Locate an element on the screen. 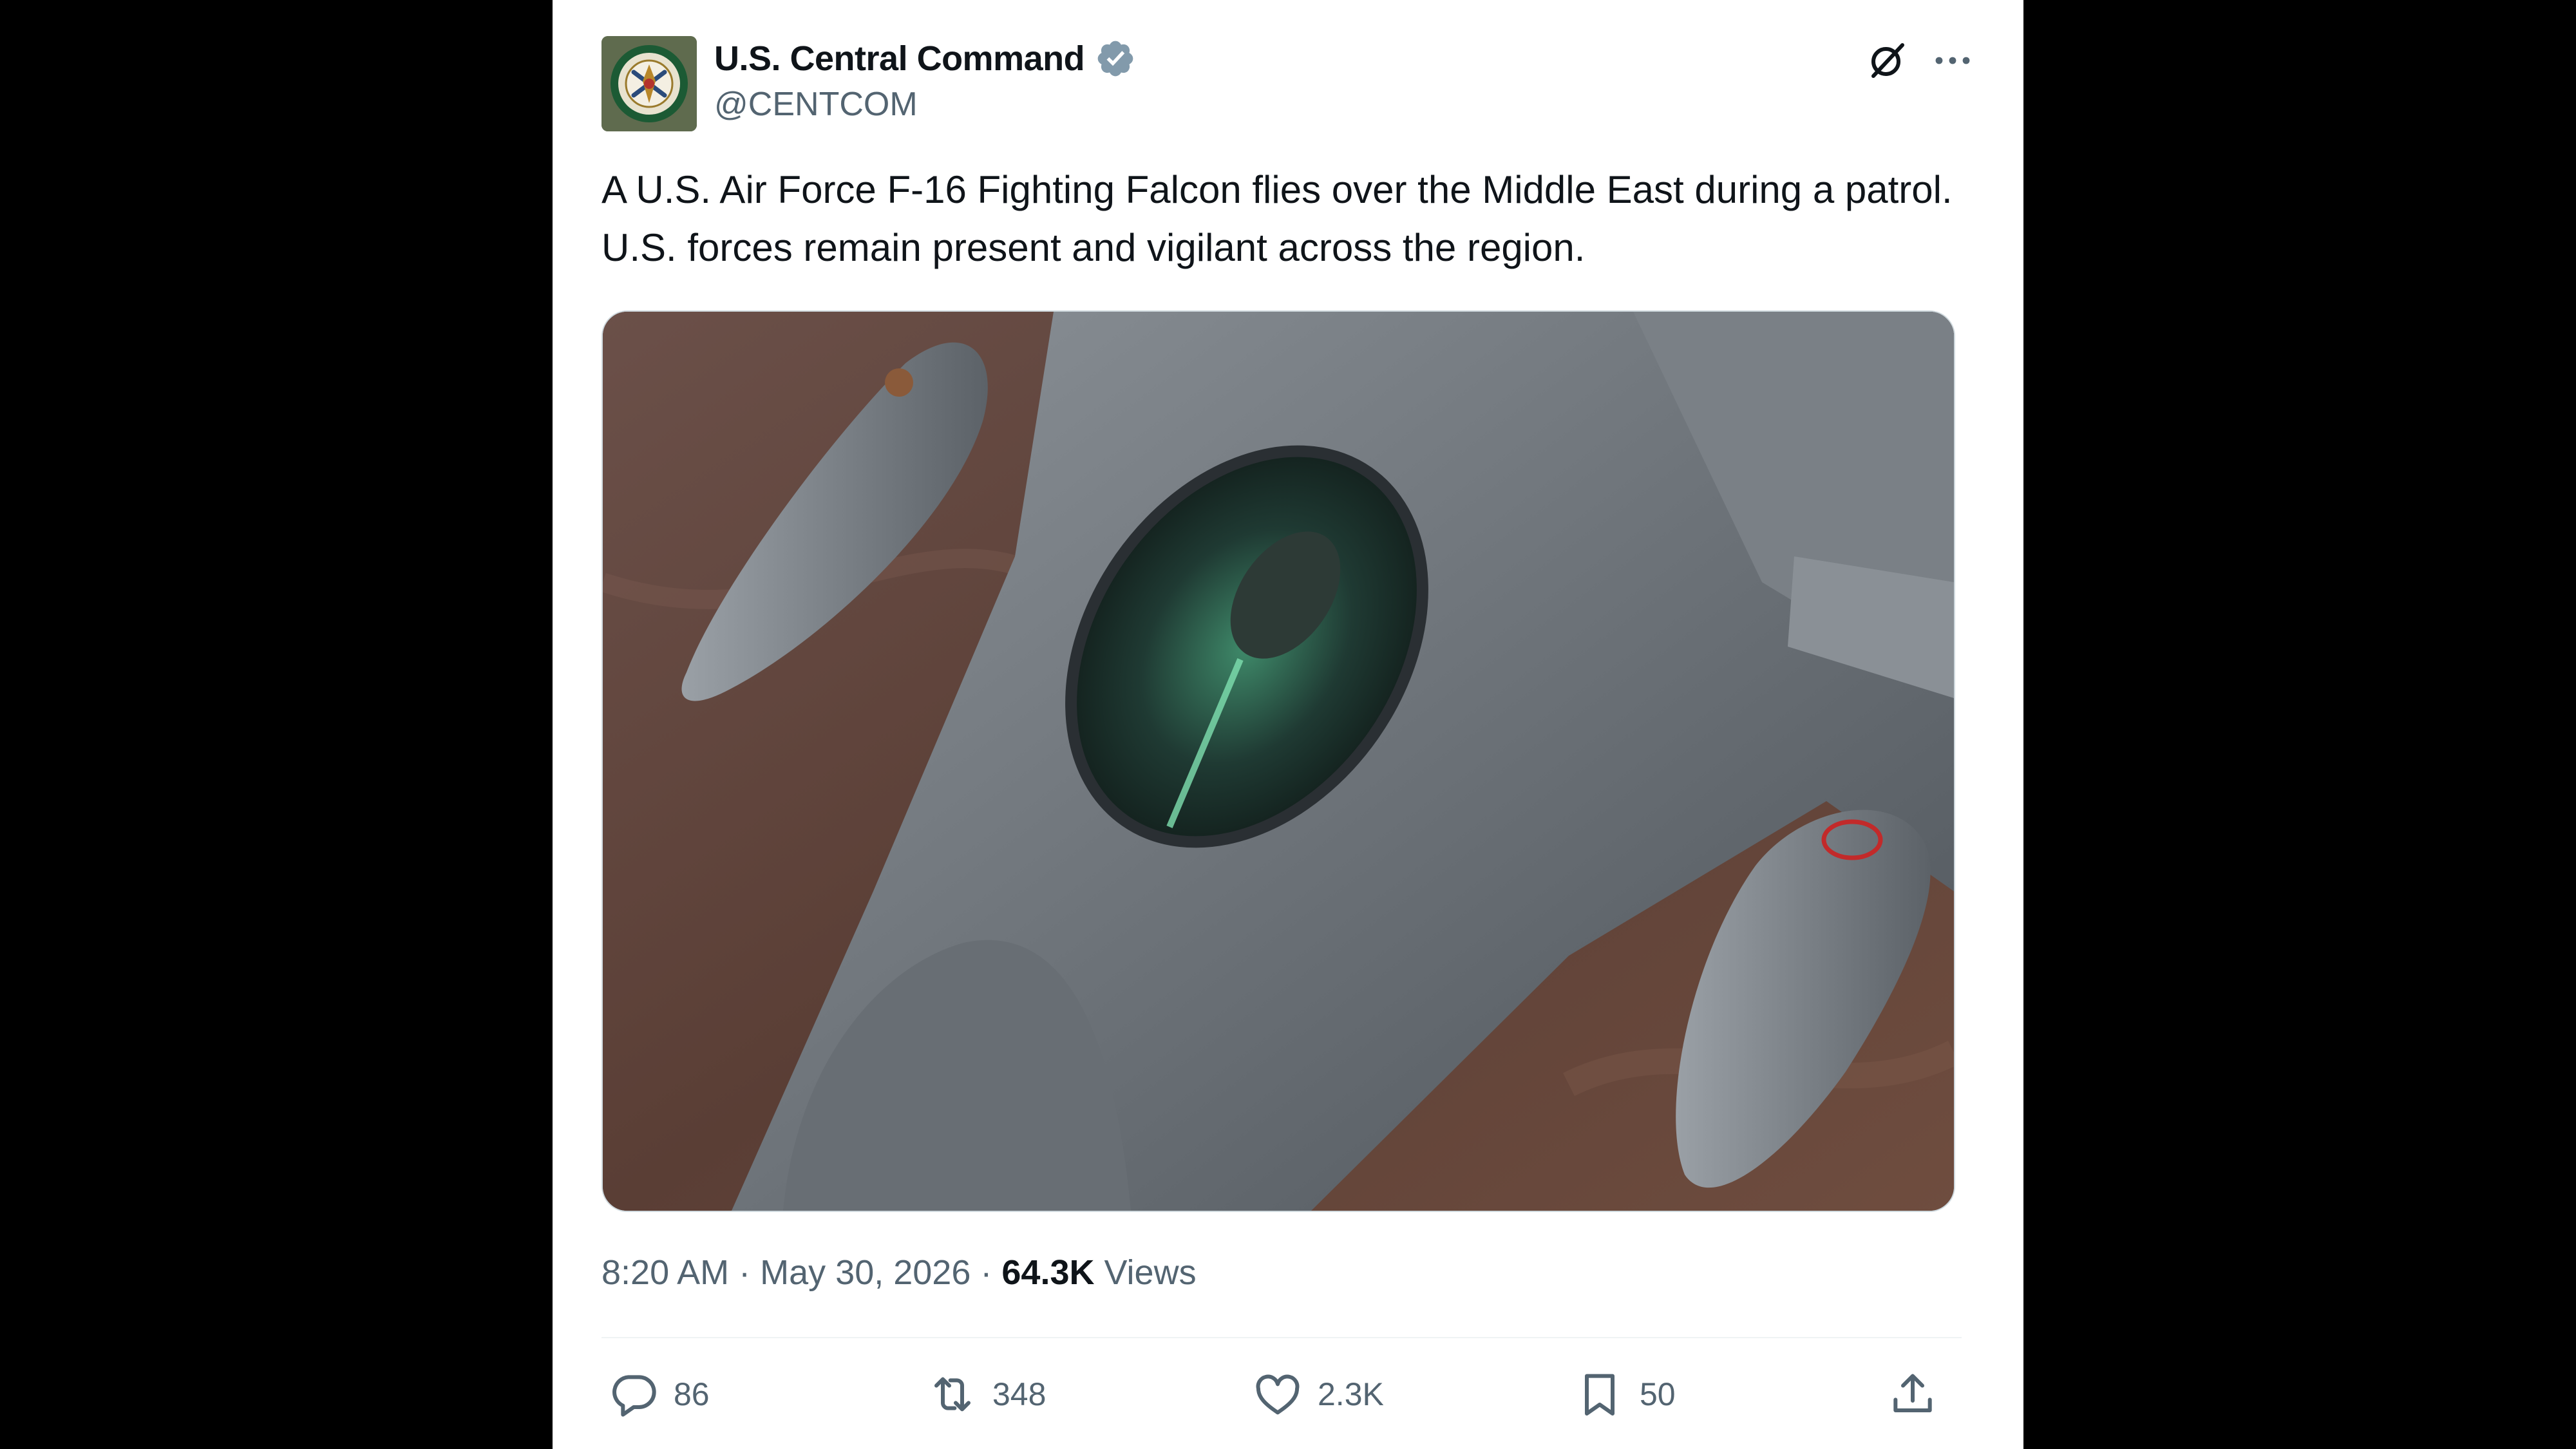 This screenshot has height=1449, width=2576. like-button: 2.3K is located at coordinates (1318, 1394).